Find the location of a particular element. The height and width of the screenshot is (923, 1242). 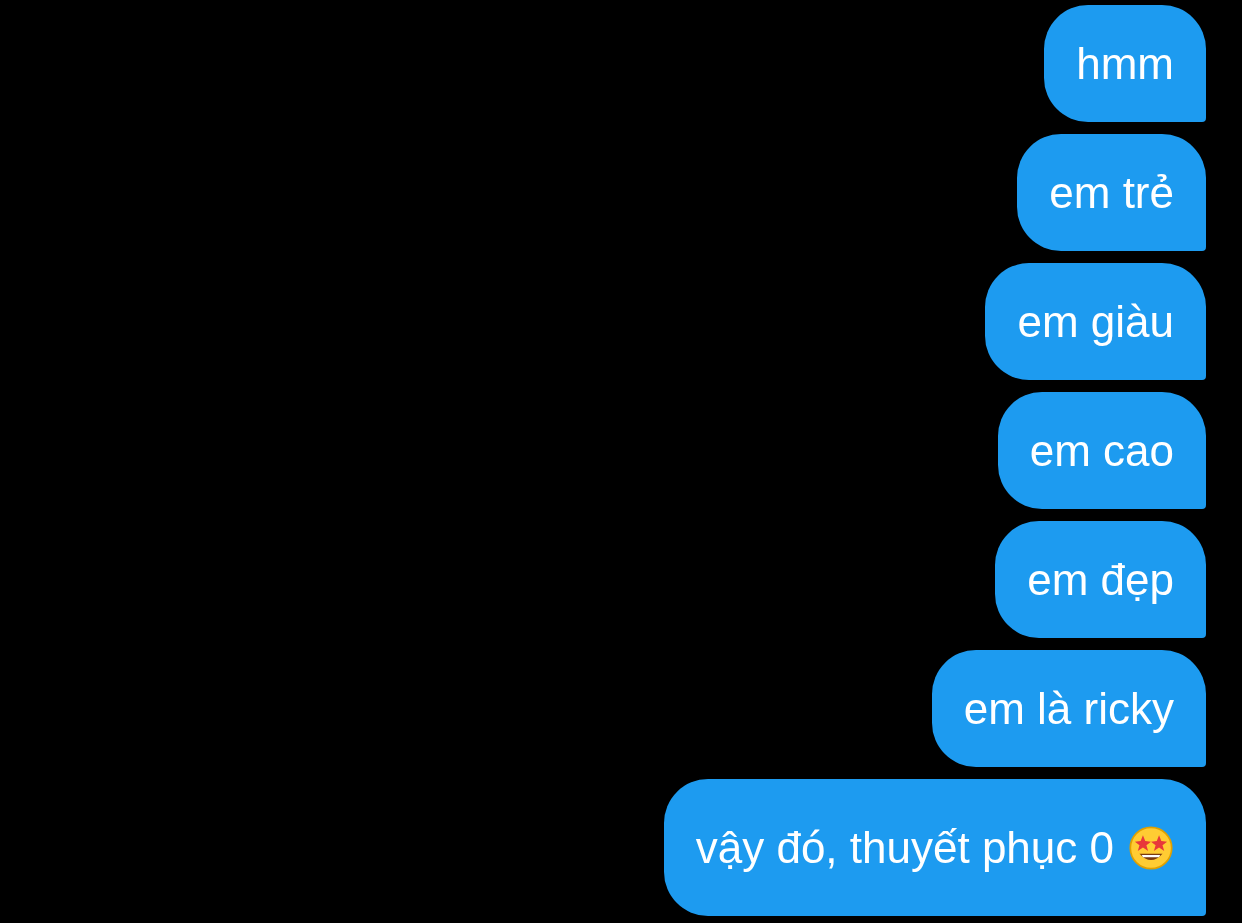

message-text: em cao is located at coordinates (1101, 450).